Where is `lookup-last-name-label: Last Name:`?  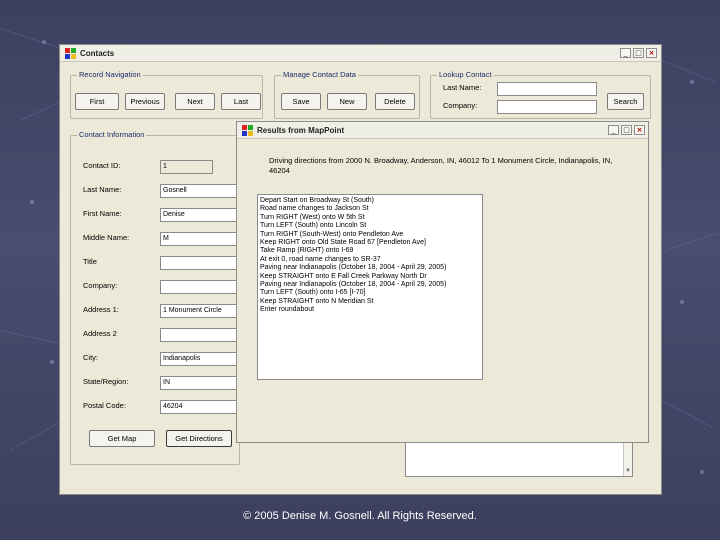 lookup-last-name-label: Last Name: is located at coordinates (462, 87).